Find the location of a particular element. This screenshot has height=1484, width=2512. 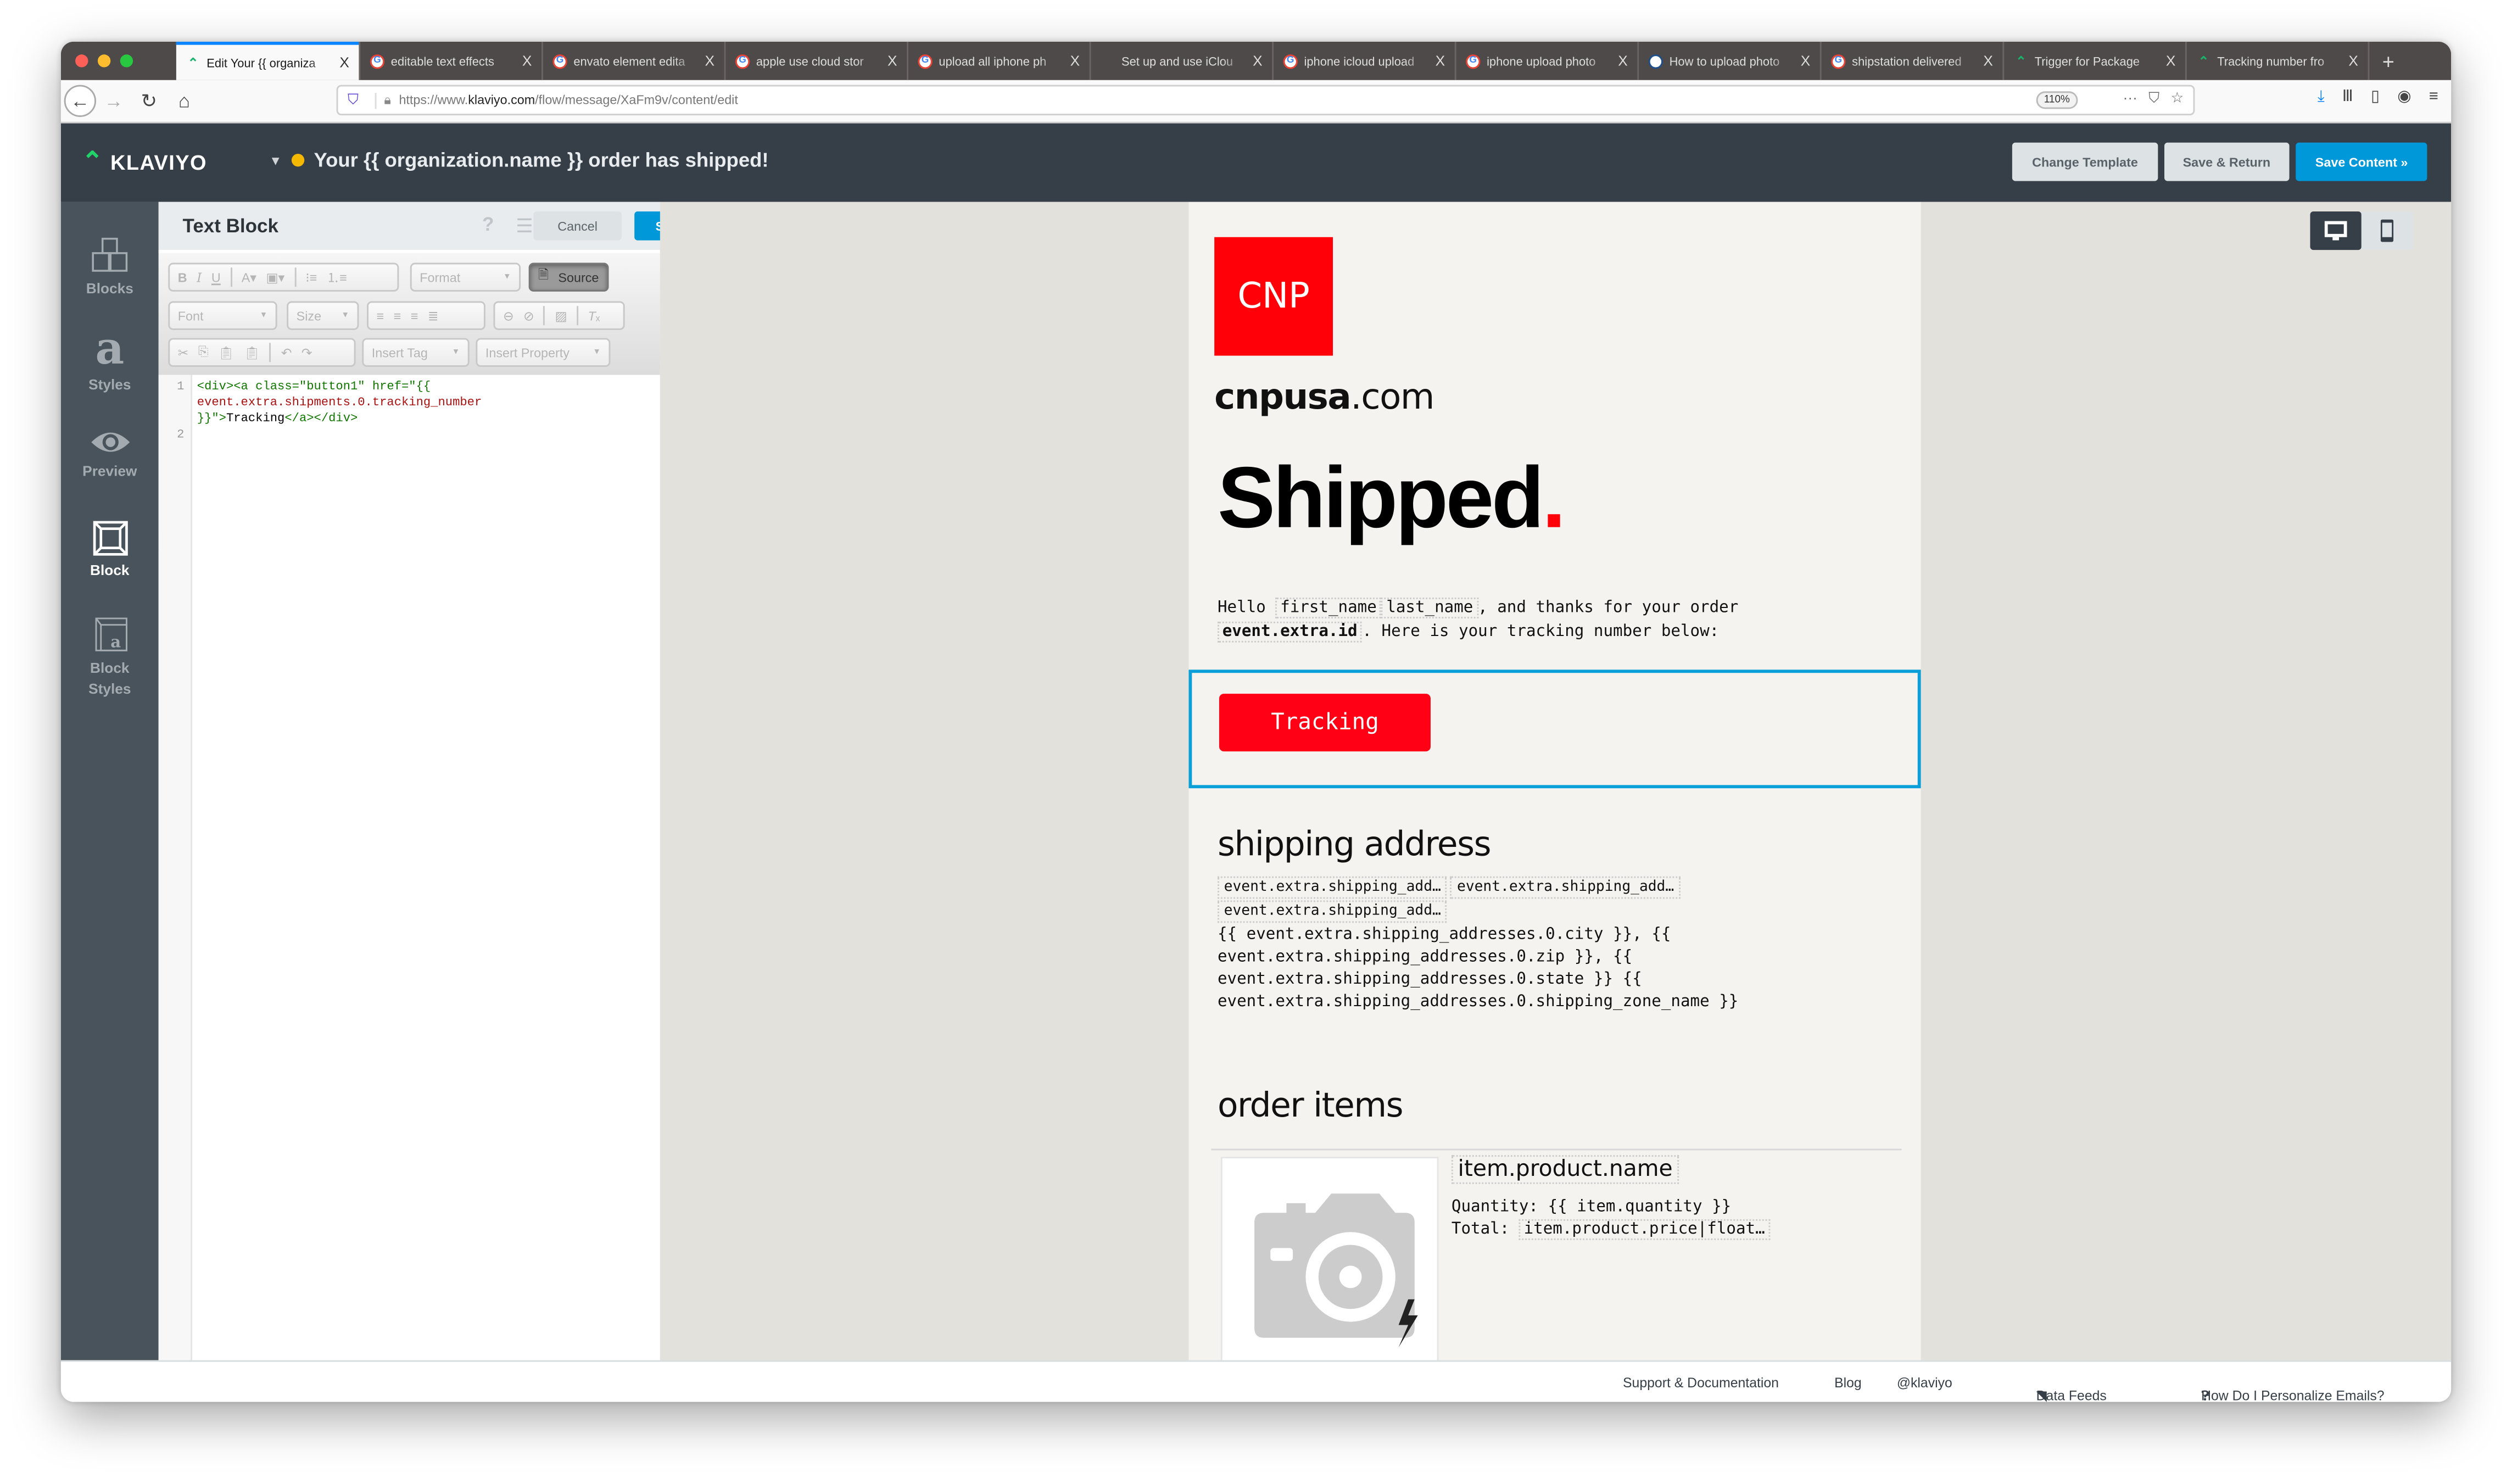

lock-icon: 🔒︎ is located at coordinates (382, 100).